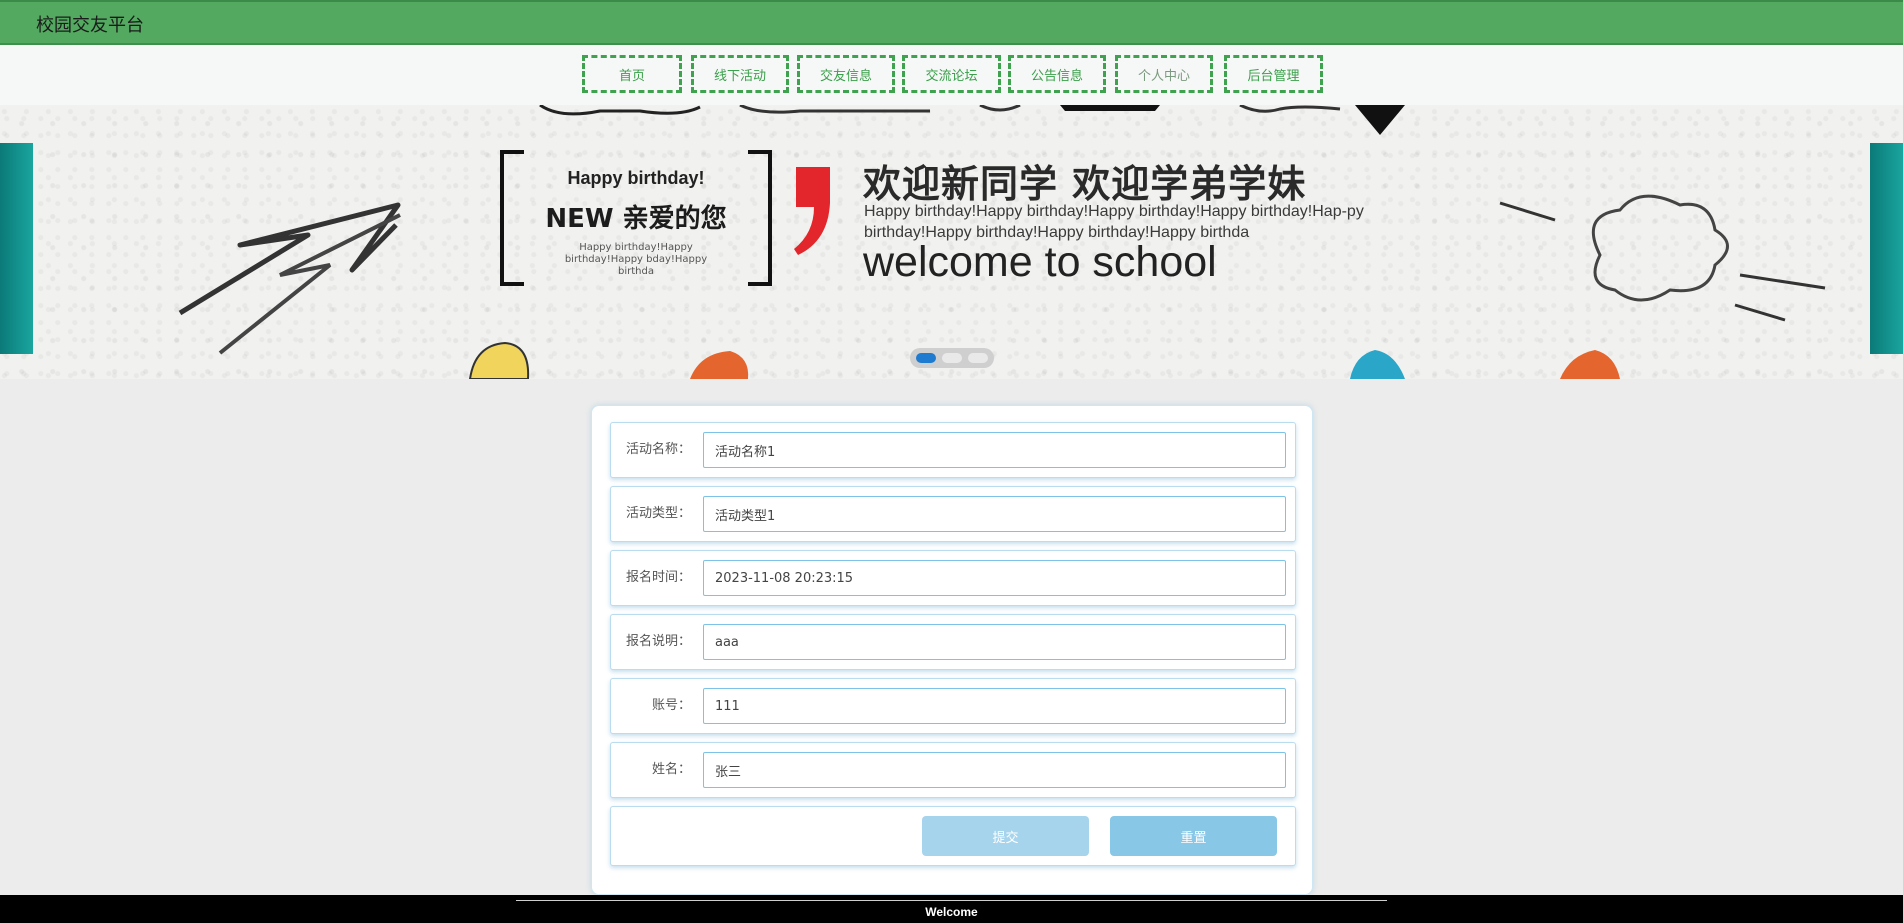 The height and width of the screenshot is (923, 1903). Describe the element at coordinates (671, 705) in the screenshot. I see `account-label: 账号：` at that location.